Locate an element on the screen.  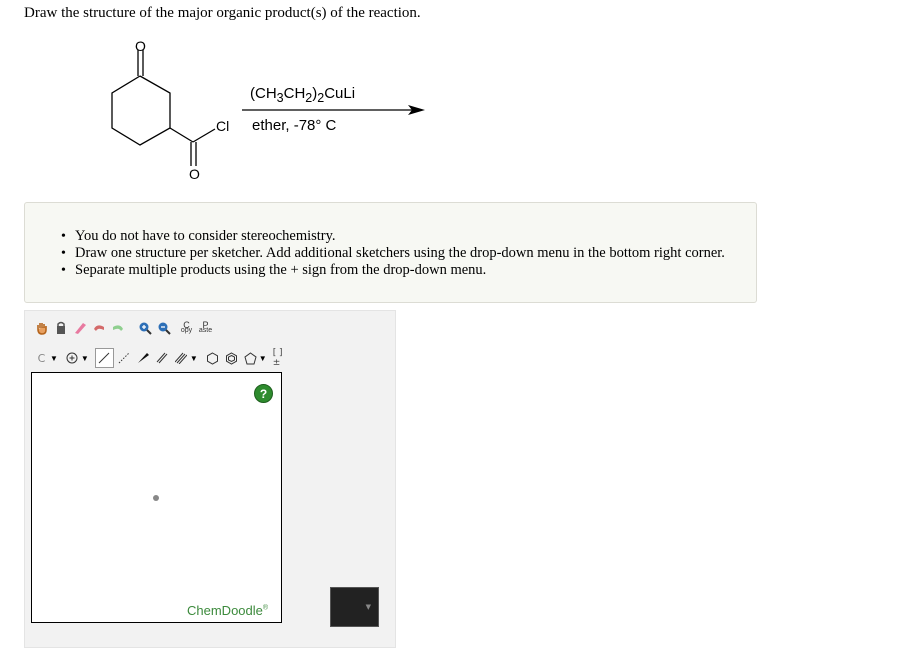
charge-plus-icon is located at coordinates (72, 358).